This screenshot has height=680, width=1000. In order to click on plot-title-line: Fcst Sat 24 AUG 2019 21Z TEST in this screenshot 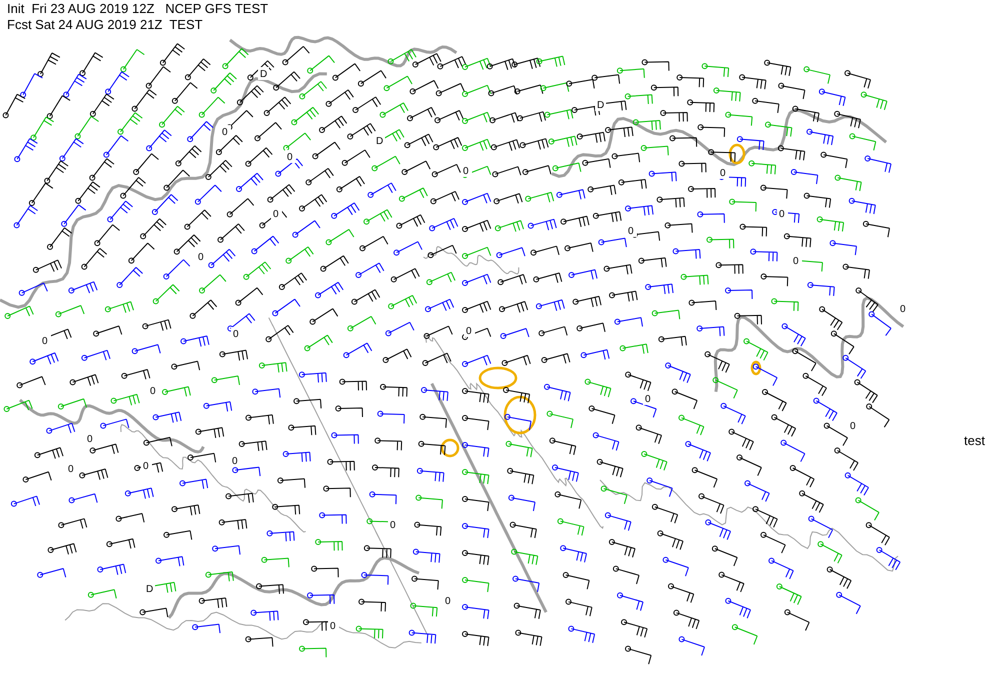, I will do `click(105, 25)`.